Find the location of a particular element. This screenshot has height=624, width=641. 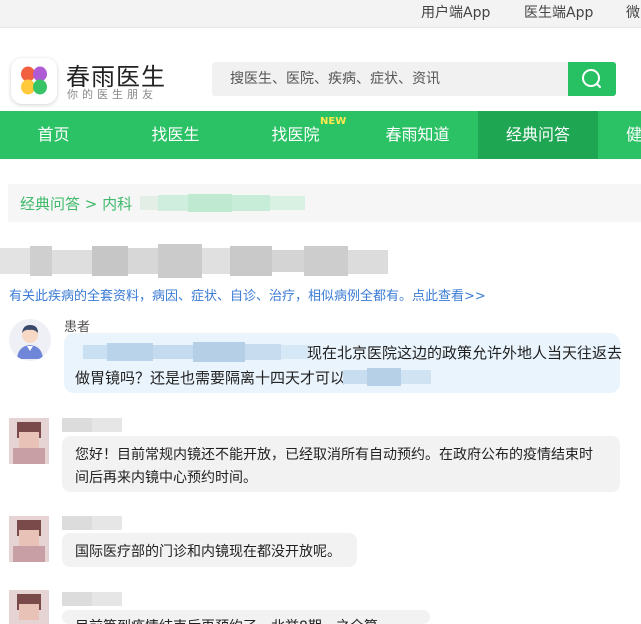

patient-avatar-icon is located at coordinates (30, 340).